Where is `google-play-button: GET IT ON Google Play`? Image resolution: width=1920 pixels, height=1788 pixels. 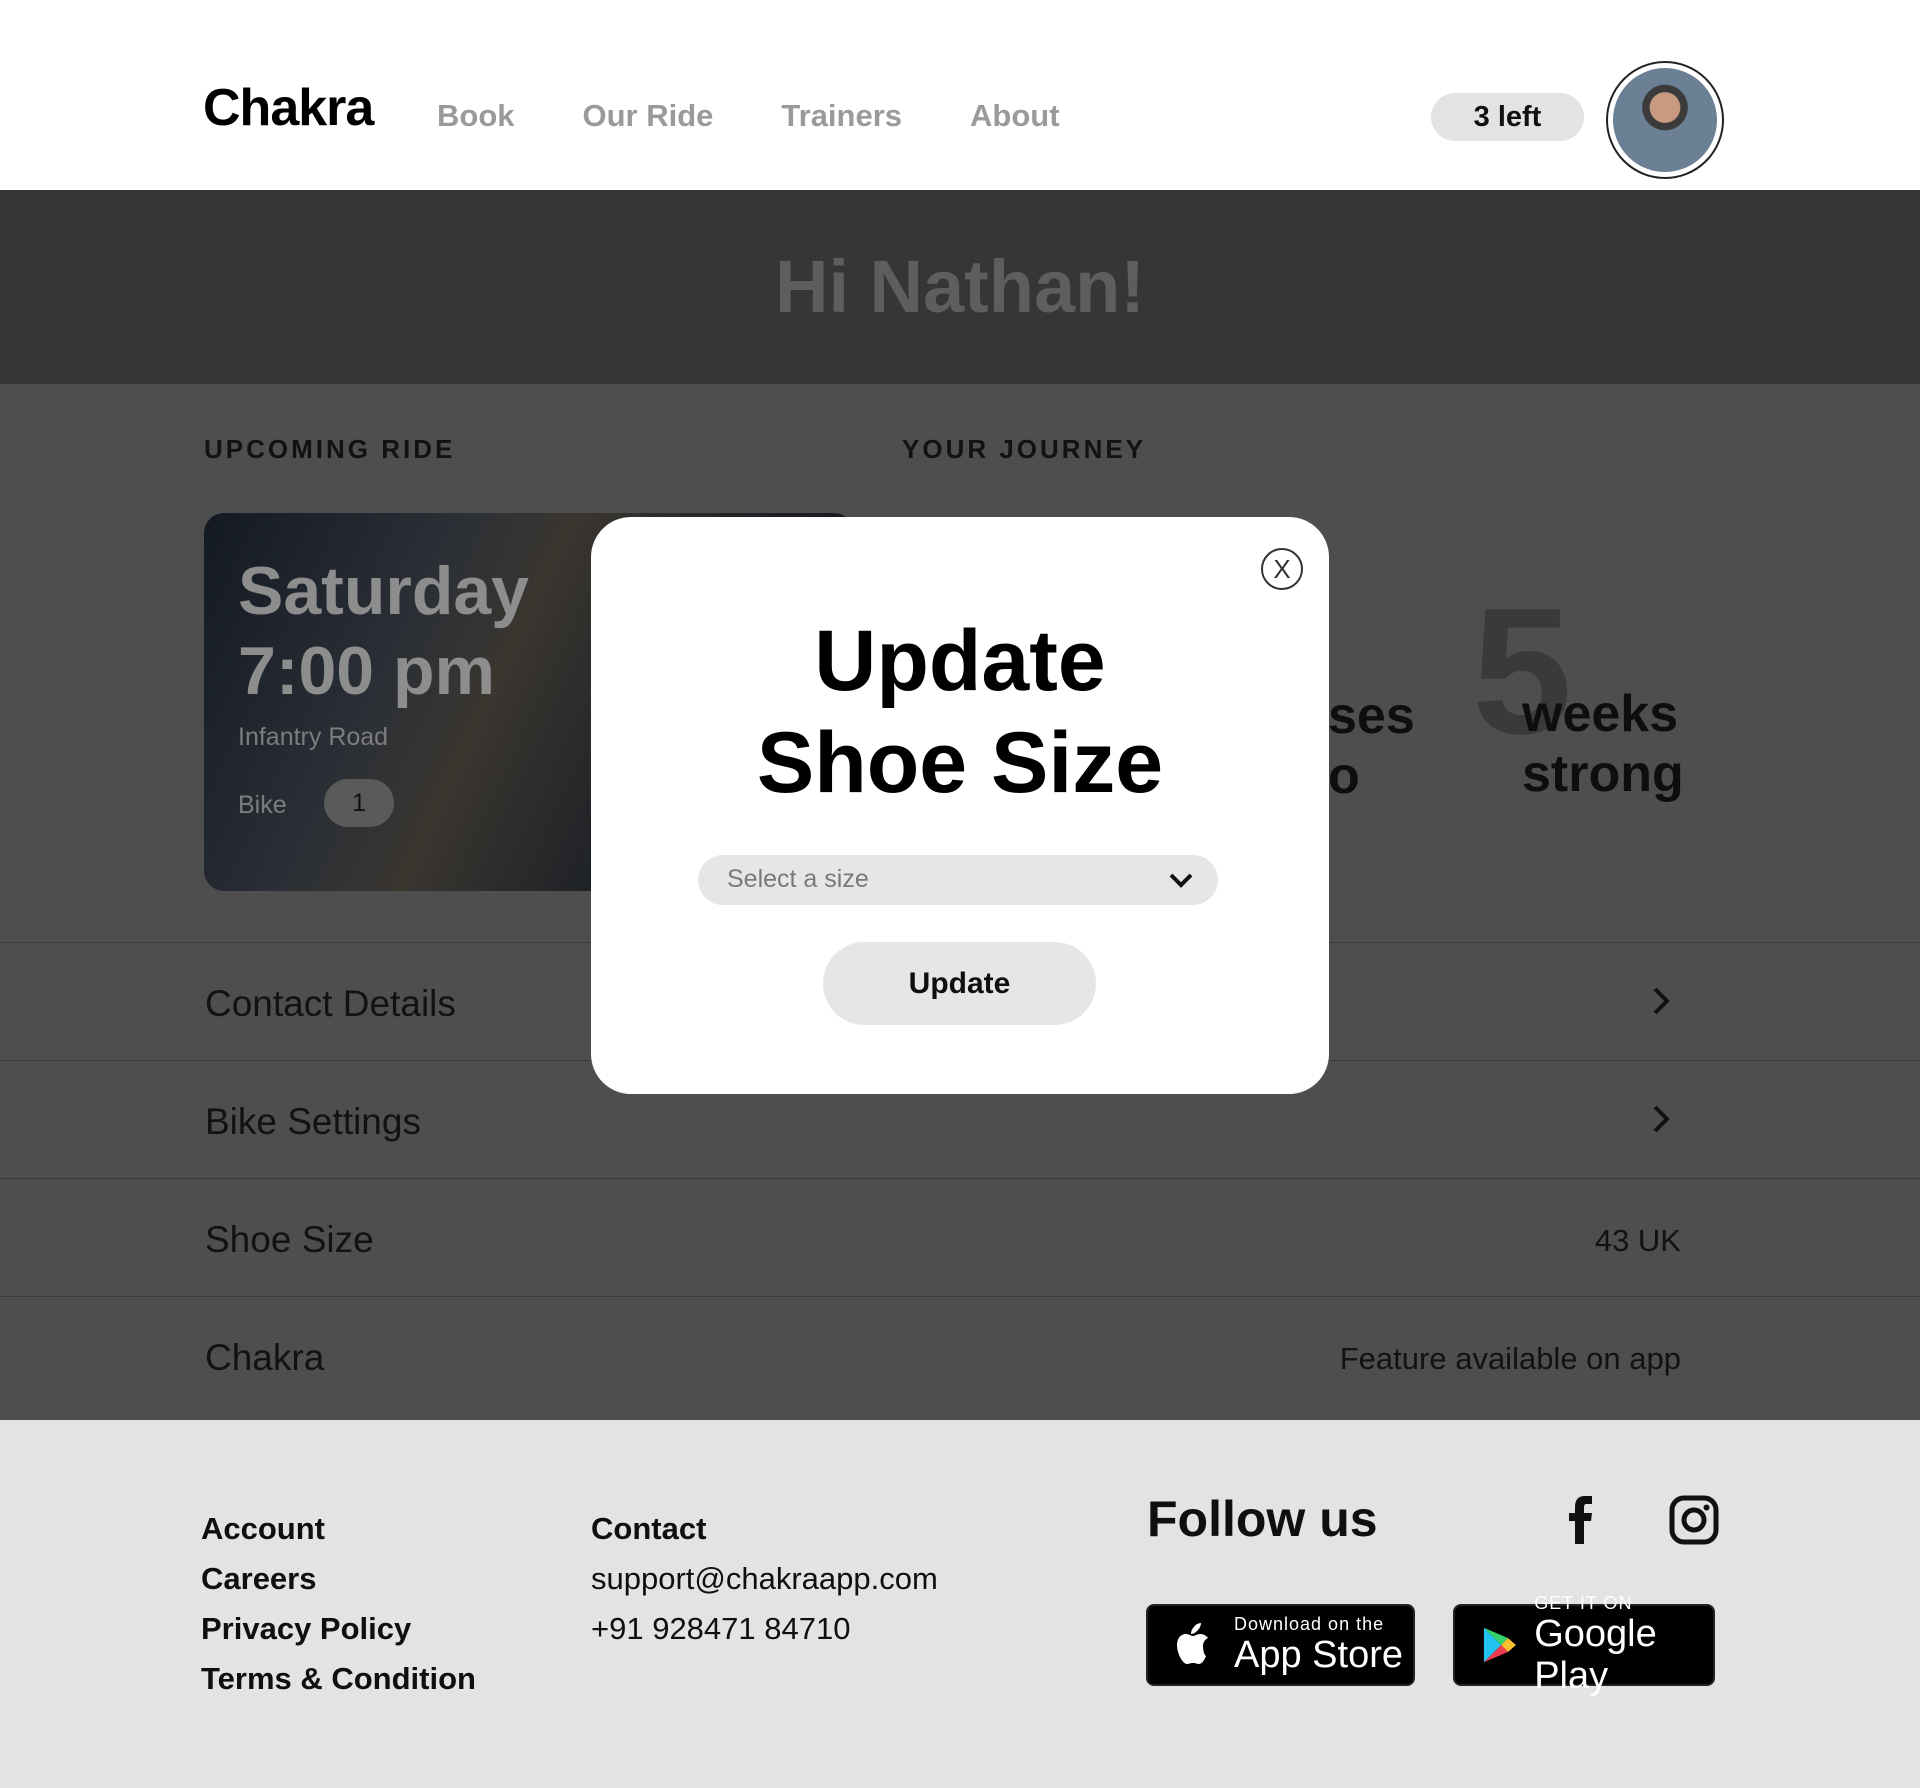 google-play-button: GET IT ON Google Play is located at coordinates (1584, 1645).